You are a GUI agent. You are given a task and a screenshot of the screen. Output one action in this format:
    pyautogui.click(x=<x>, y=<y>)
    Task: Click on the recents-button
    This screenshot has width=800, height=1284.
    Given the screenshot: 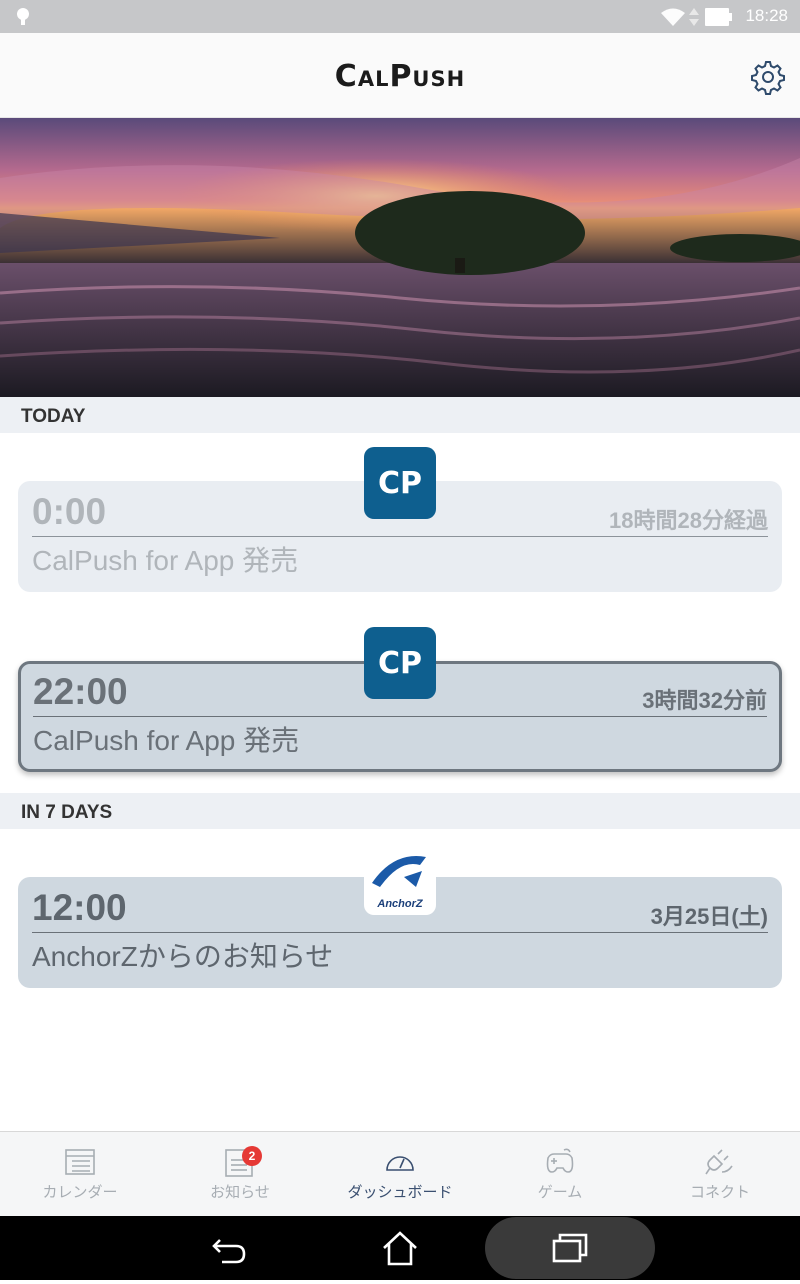 What is the action you would take?
    pyautogui.click(x=570, y=1248)
    